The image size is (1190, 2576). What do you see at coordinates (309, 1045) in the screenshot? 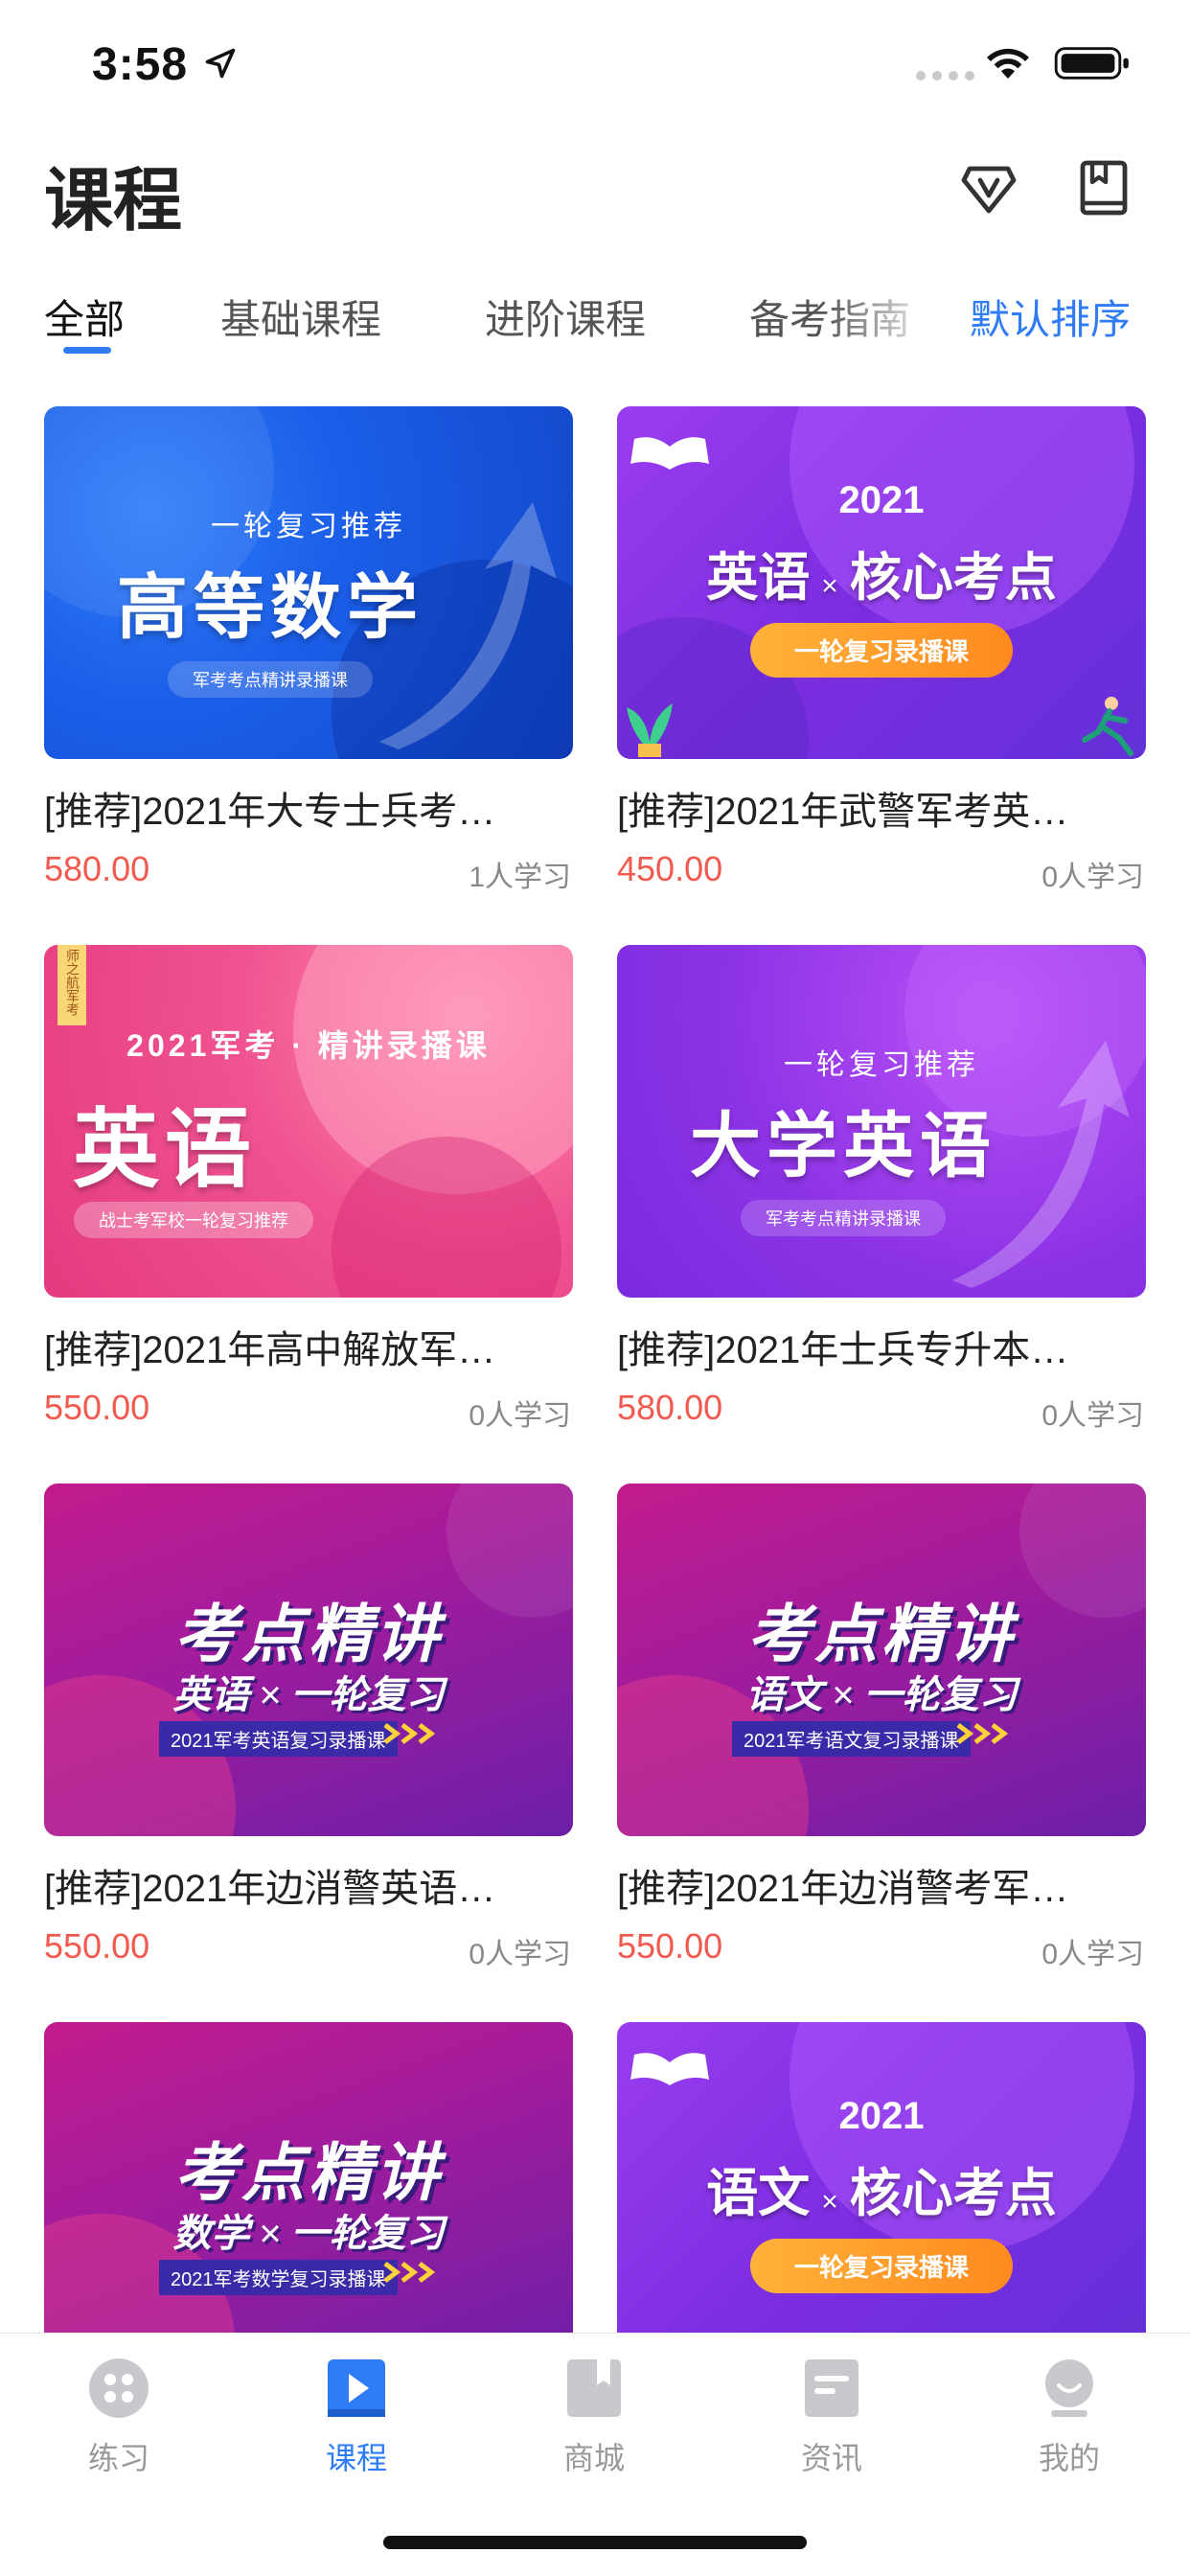
I see `thumb-caption: 2021军考 · 精讲录播课` at bounding box center [309, 1045].